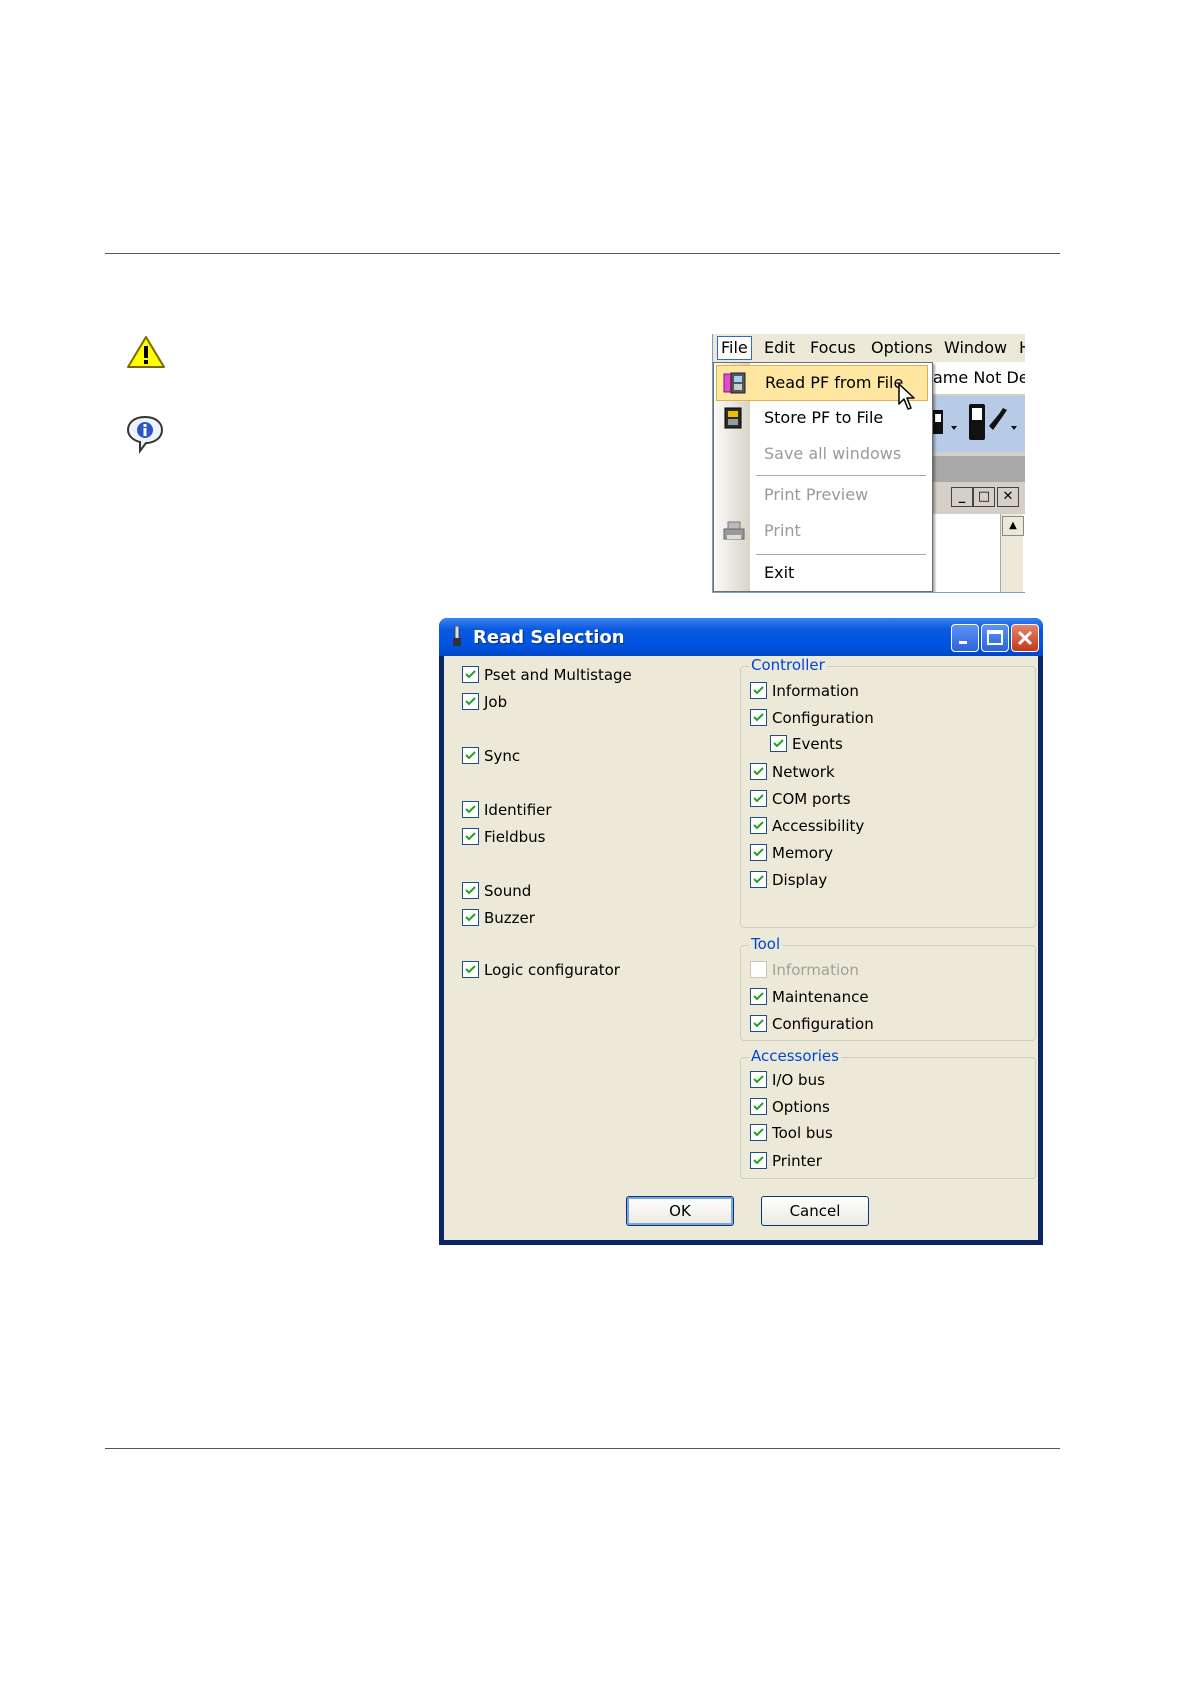  I want to click on checkbox-label: Printer, so click(797, 1161).